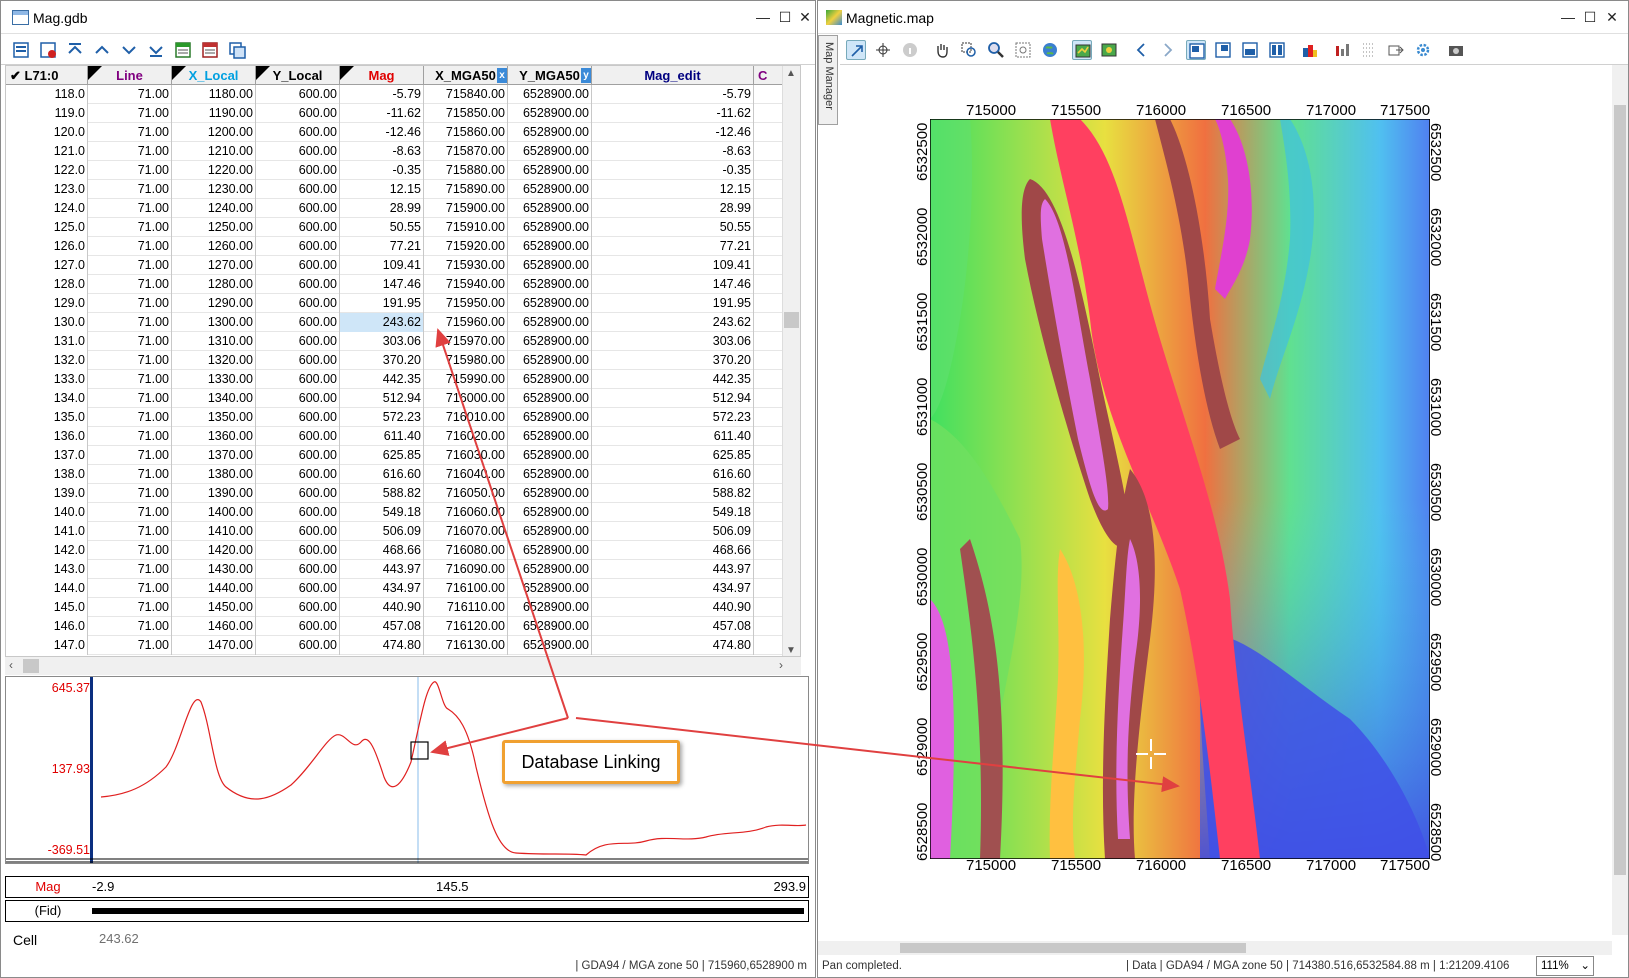 This screenshot has width=1629, height=978. What do you see at coordinates (382, 265) in the screenshot?
I see `table-cell: 109.41` at bounding box center [382, 265].